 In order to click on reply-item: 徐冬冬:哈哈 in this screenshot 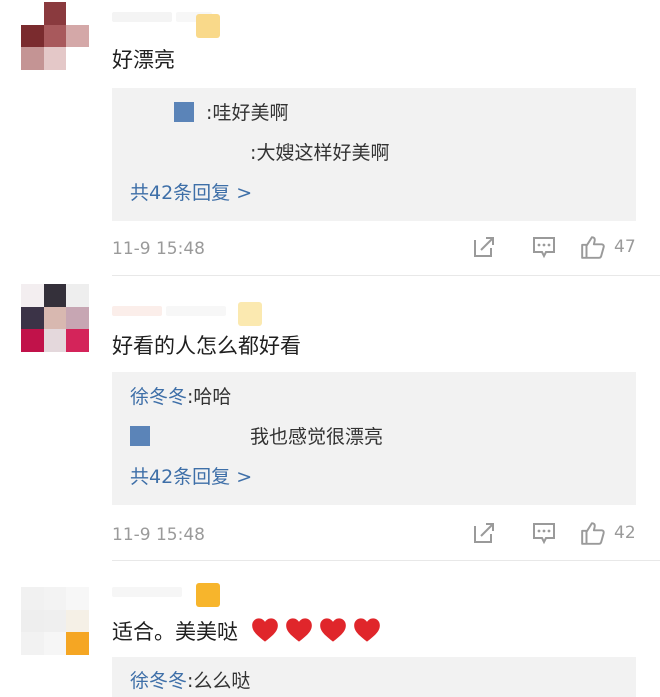, I will do `click(180, 397)`.